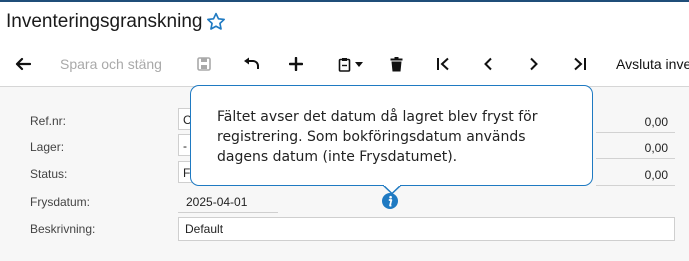 This screenshot has width=689, height=261. I want to click on undo-button, so click(251, 64).